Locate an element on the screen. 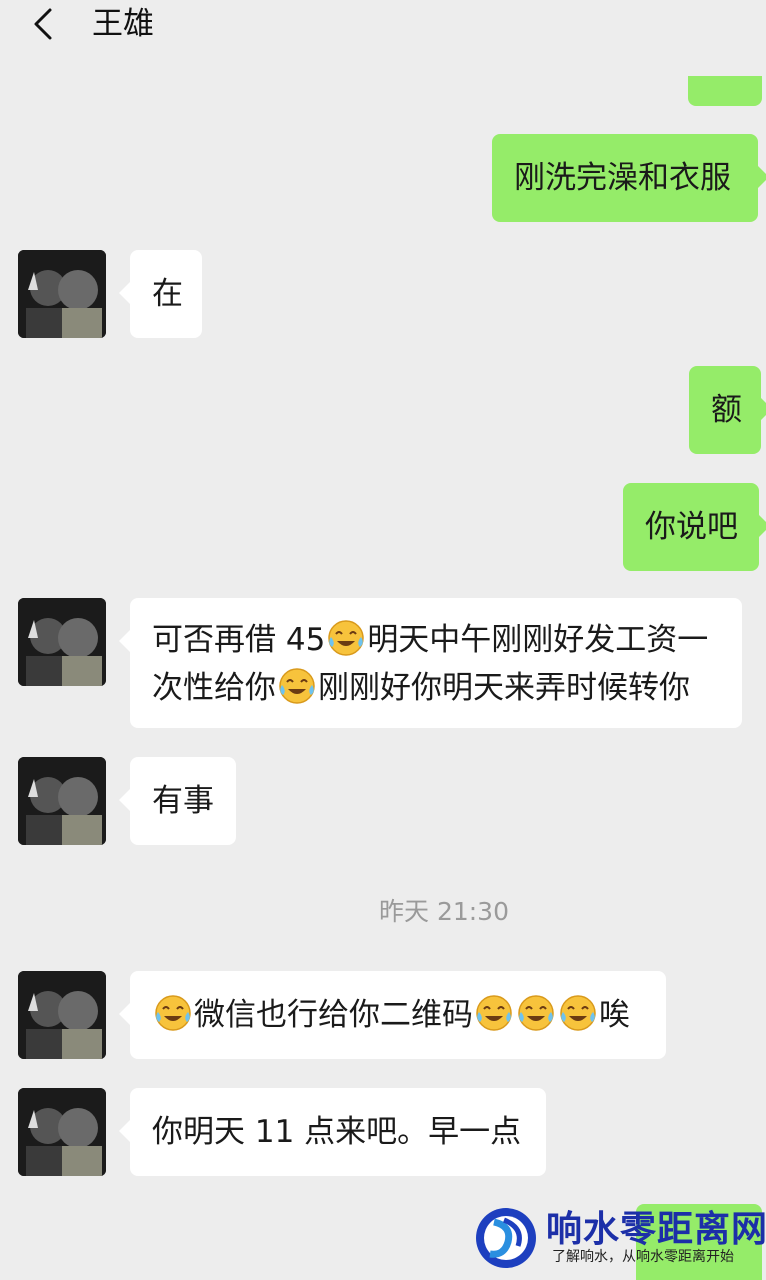 The height and width of the screenshot is (1280, 766). message-bubble-sent: 刚洗完澡和衣服 is located at coordinates (629, 178).